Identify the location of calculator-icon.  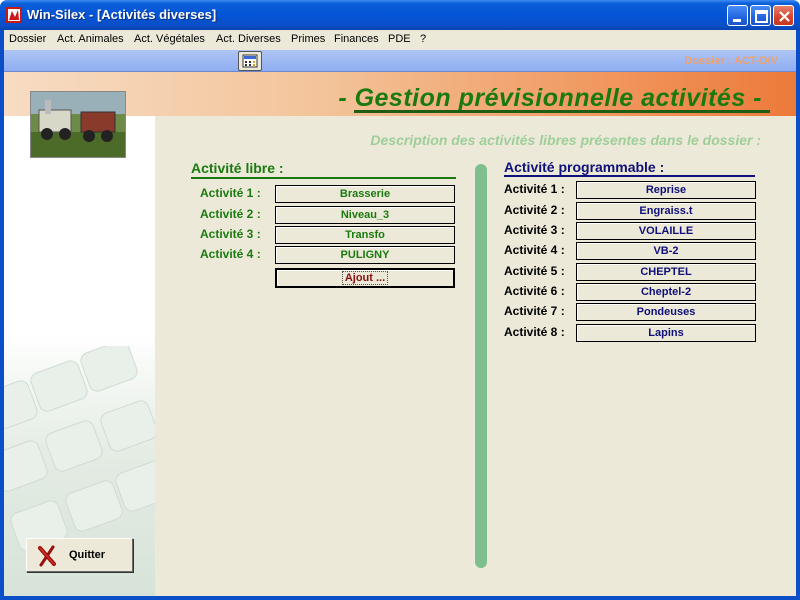
(250, 61).